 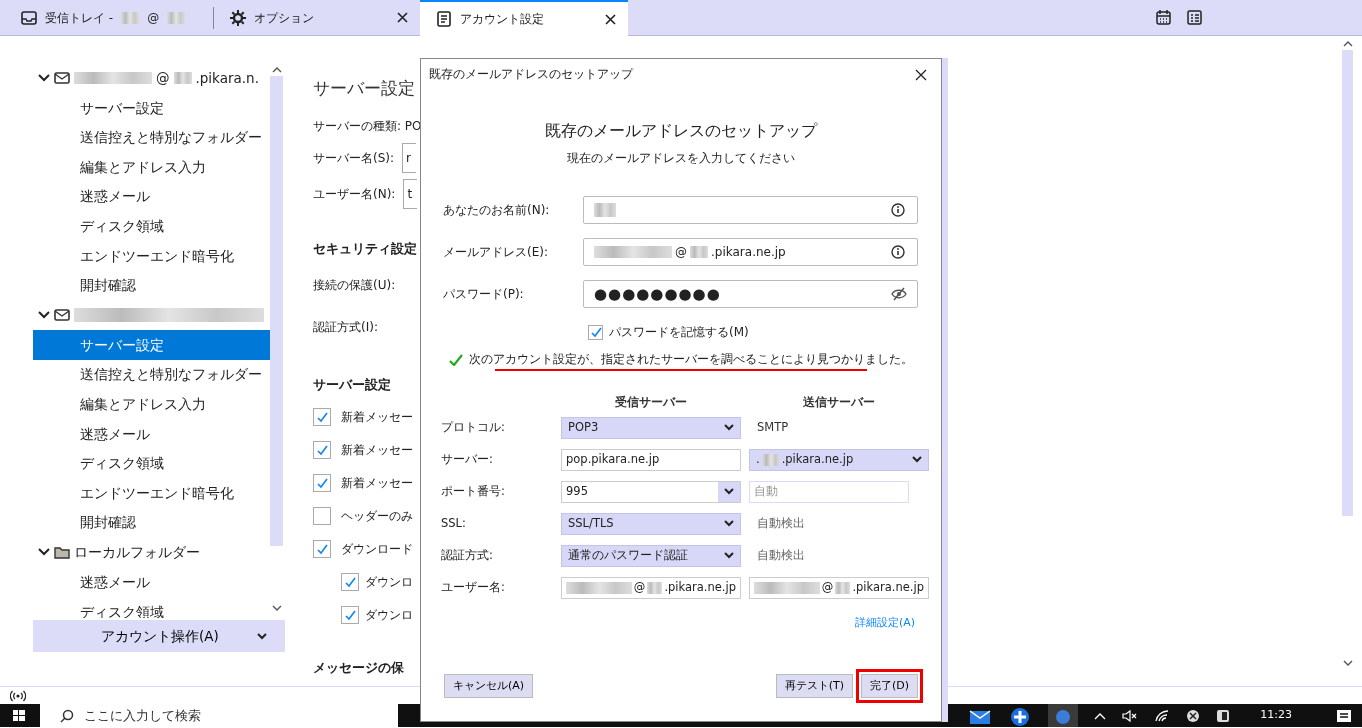 I want to click on field-label: プロトコル:, so click(x=473, y=428).